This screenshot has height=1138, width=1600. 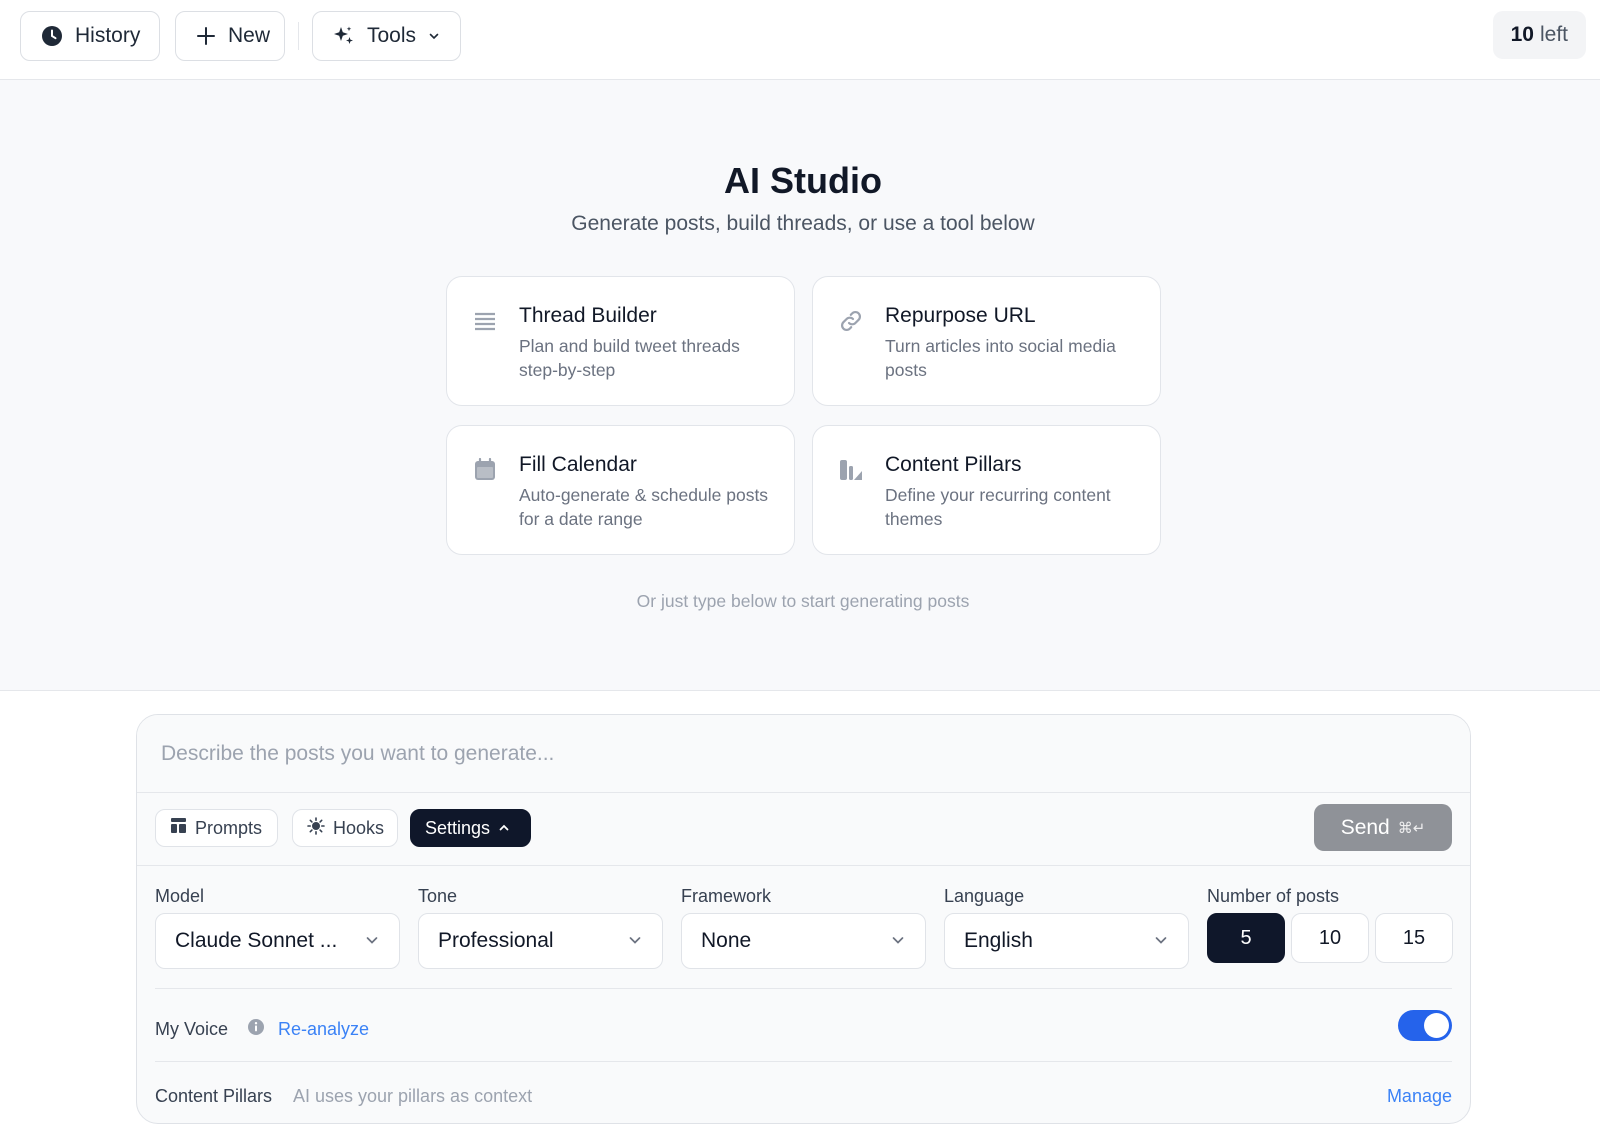 What do you see at coordinates (803, 941) in the screenshot?
I see `framework-select: None` at bounding box center [803, 941].